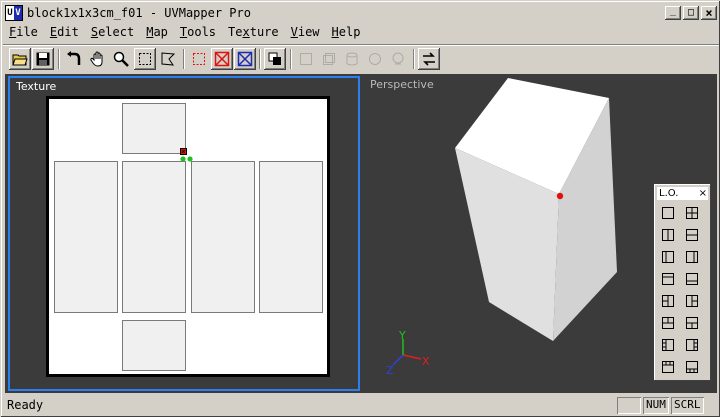 The height and width of the screenshot is (417, 720). I want to click on layout-right-narrow-icon, so click(692, 257).